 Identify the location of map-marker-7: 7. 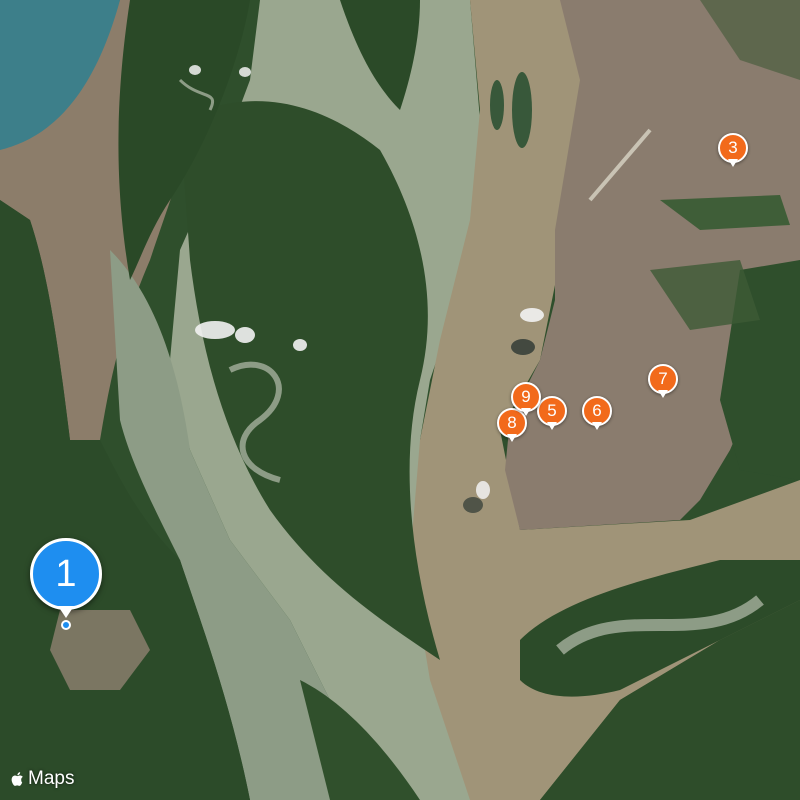
(663, 383).